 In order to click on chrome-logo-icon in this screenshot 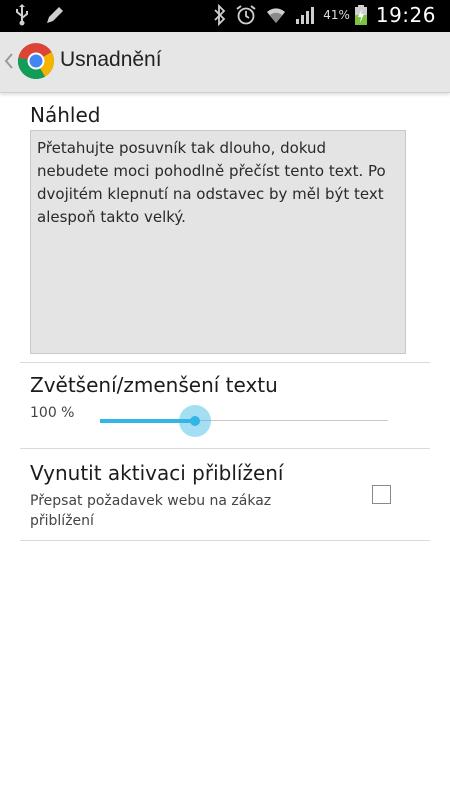, I will do `click(36, 63)`.